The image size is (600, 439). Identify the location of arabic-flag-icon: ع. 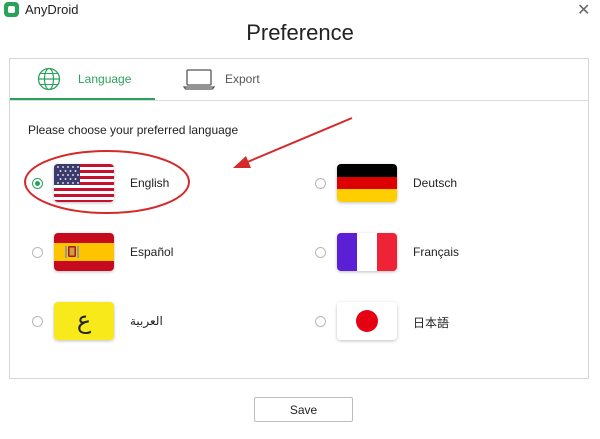
(84, 321).